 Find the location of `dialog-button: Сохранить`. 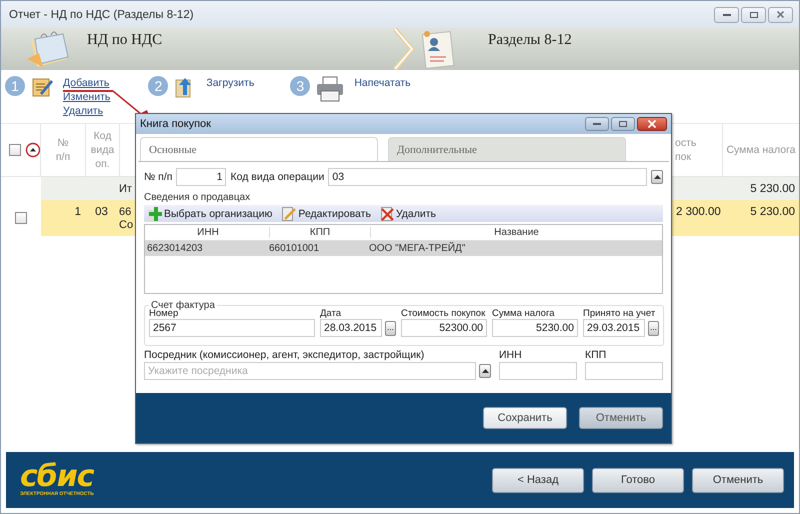

dialog-button: Сохранить is located at coordinates (525, 418).